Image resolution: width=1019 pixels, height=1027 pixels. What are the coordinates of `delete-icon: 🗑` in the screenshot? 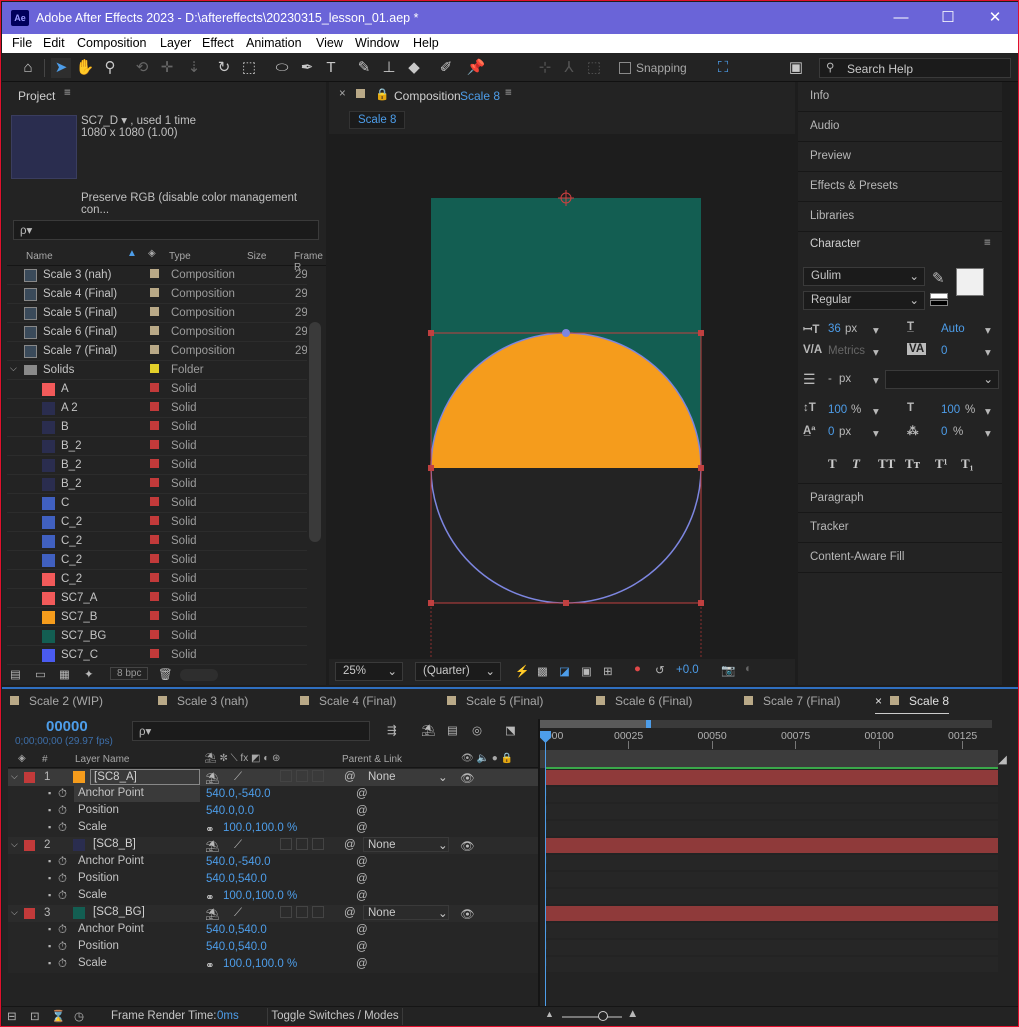 It's located at (165, 674).